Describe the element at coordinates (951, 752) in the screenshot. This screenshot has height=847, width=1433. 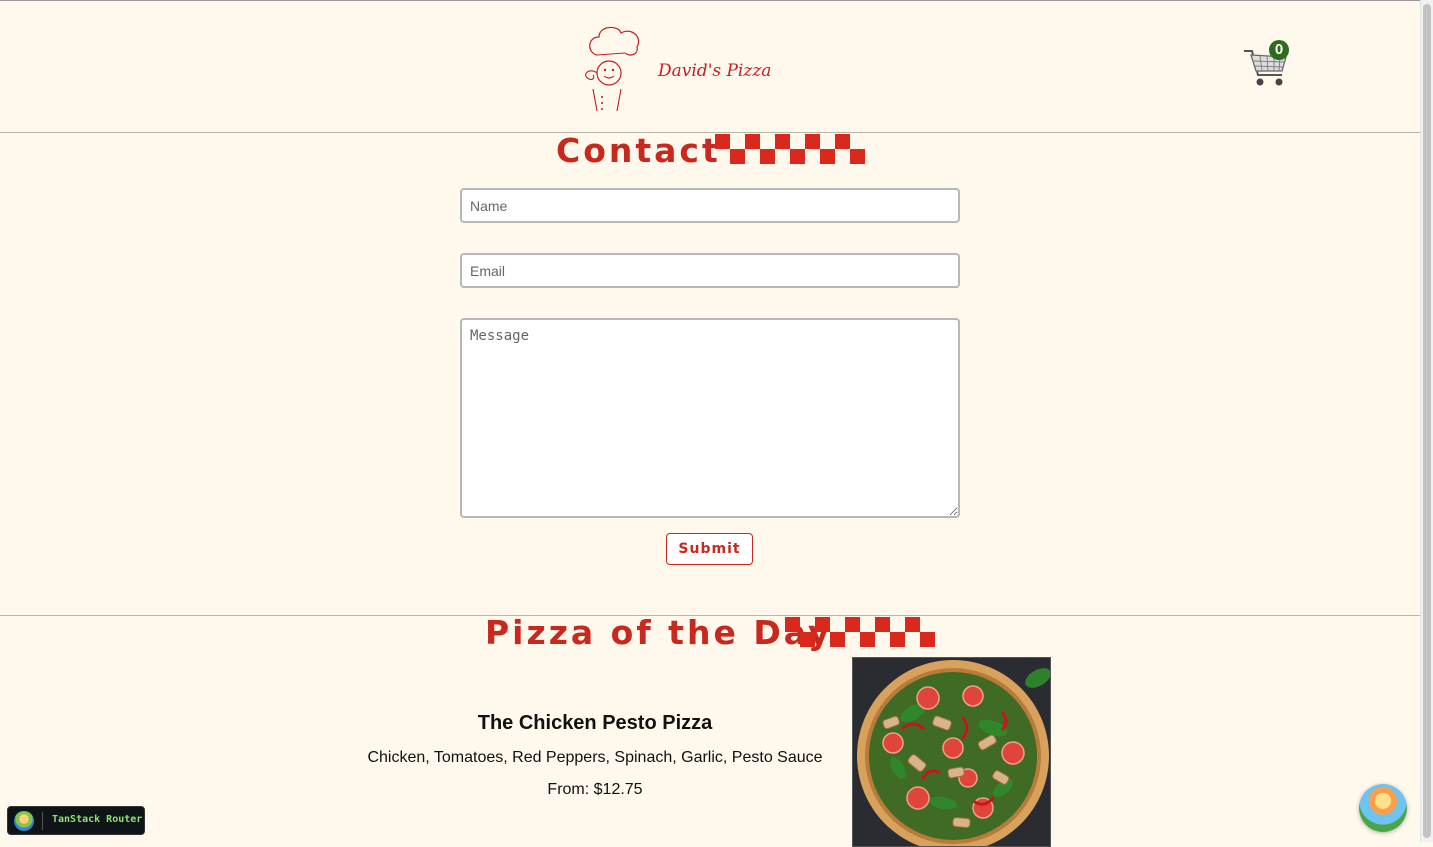
I see `pizza-image` at that location.